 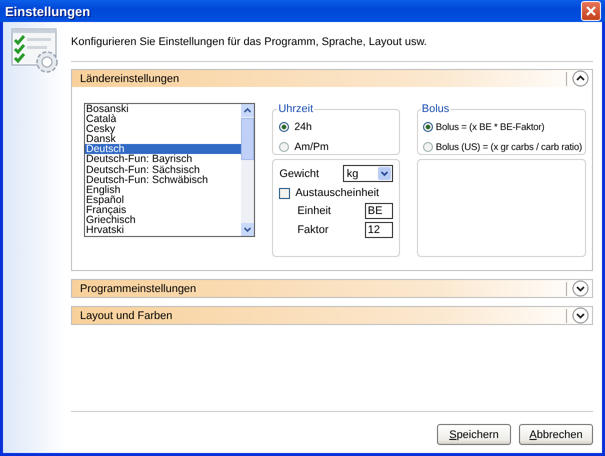 What do you see at coordinates (163, 139) in the screenshot?
I see `language-item: Dansk` at bounding box center [163, 139].